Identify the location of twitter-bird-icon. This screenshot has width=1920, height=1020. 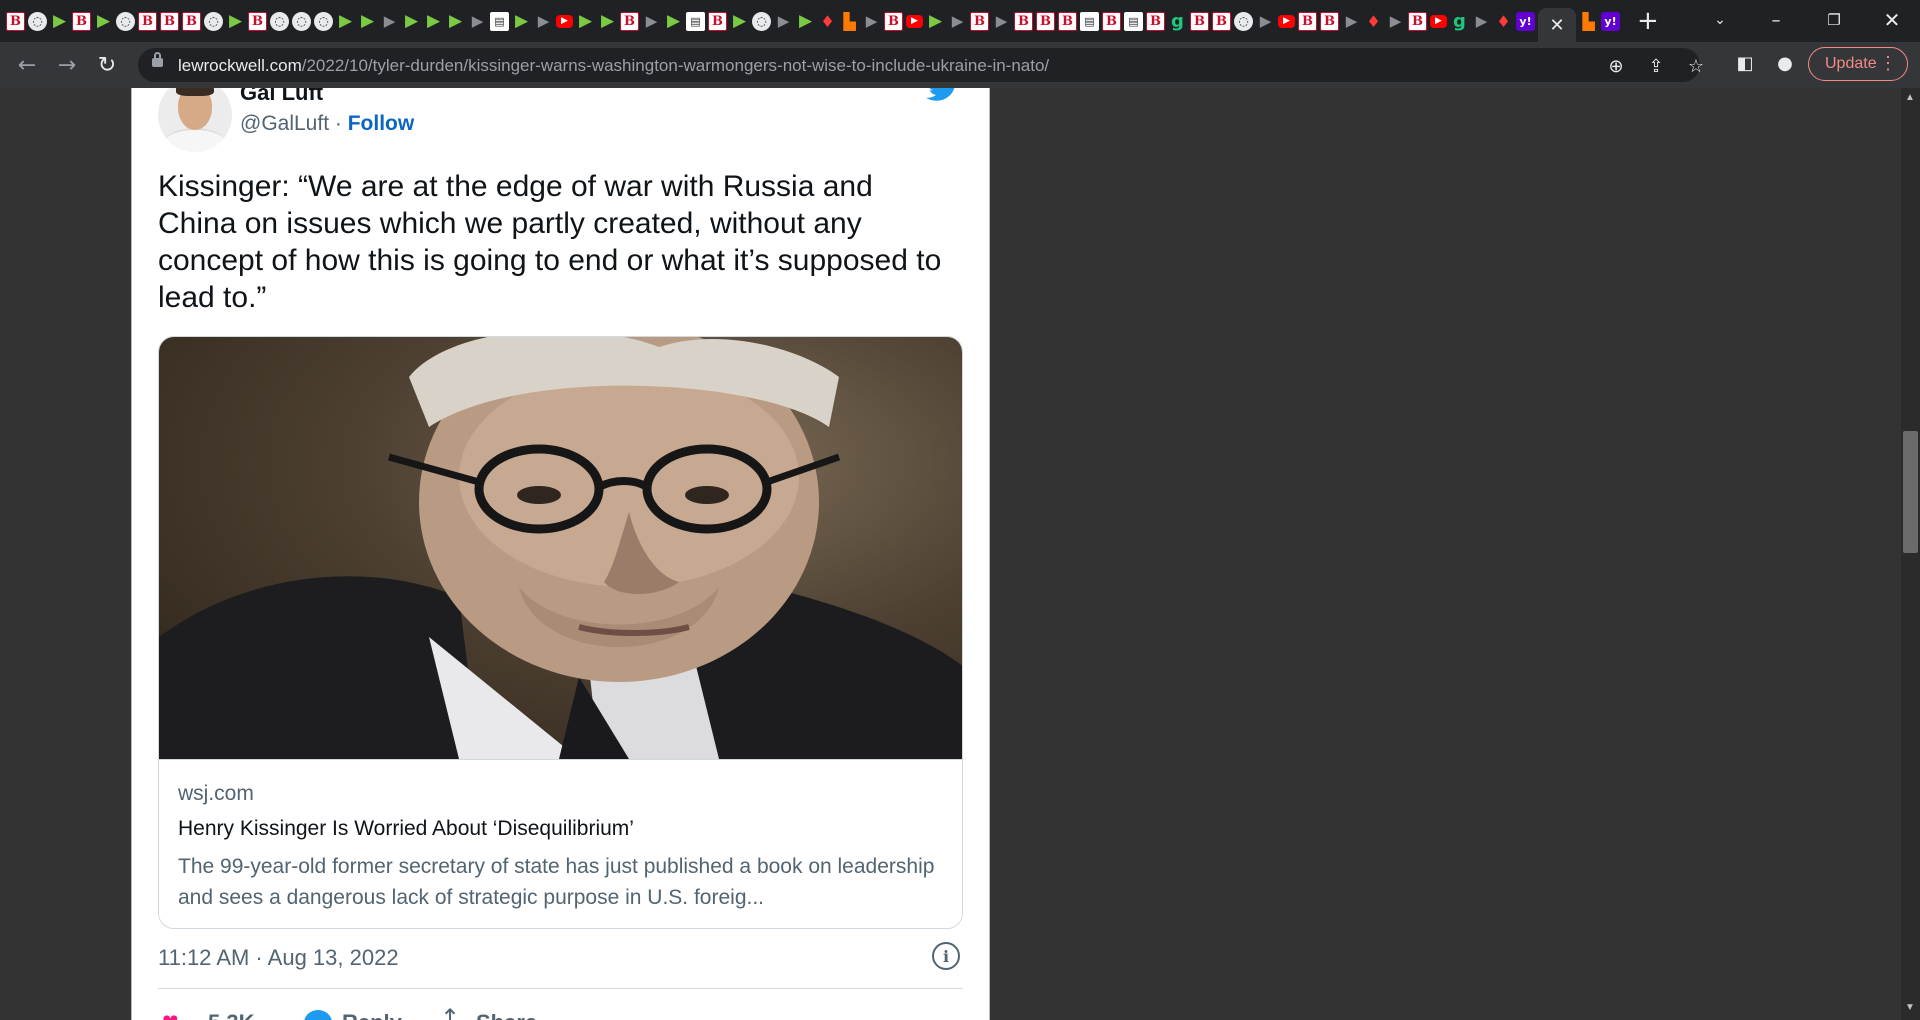
(943, 95).